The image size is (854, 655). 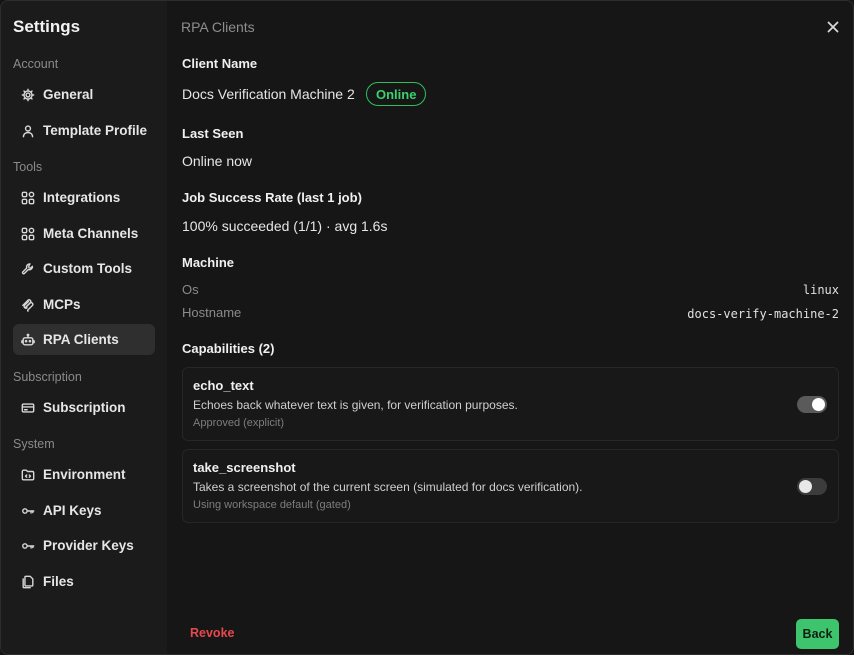 I want to click on client-name-label: Client Name, so click(x=220, y=63).